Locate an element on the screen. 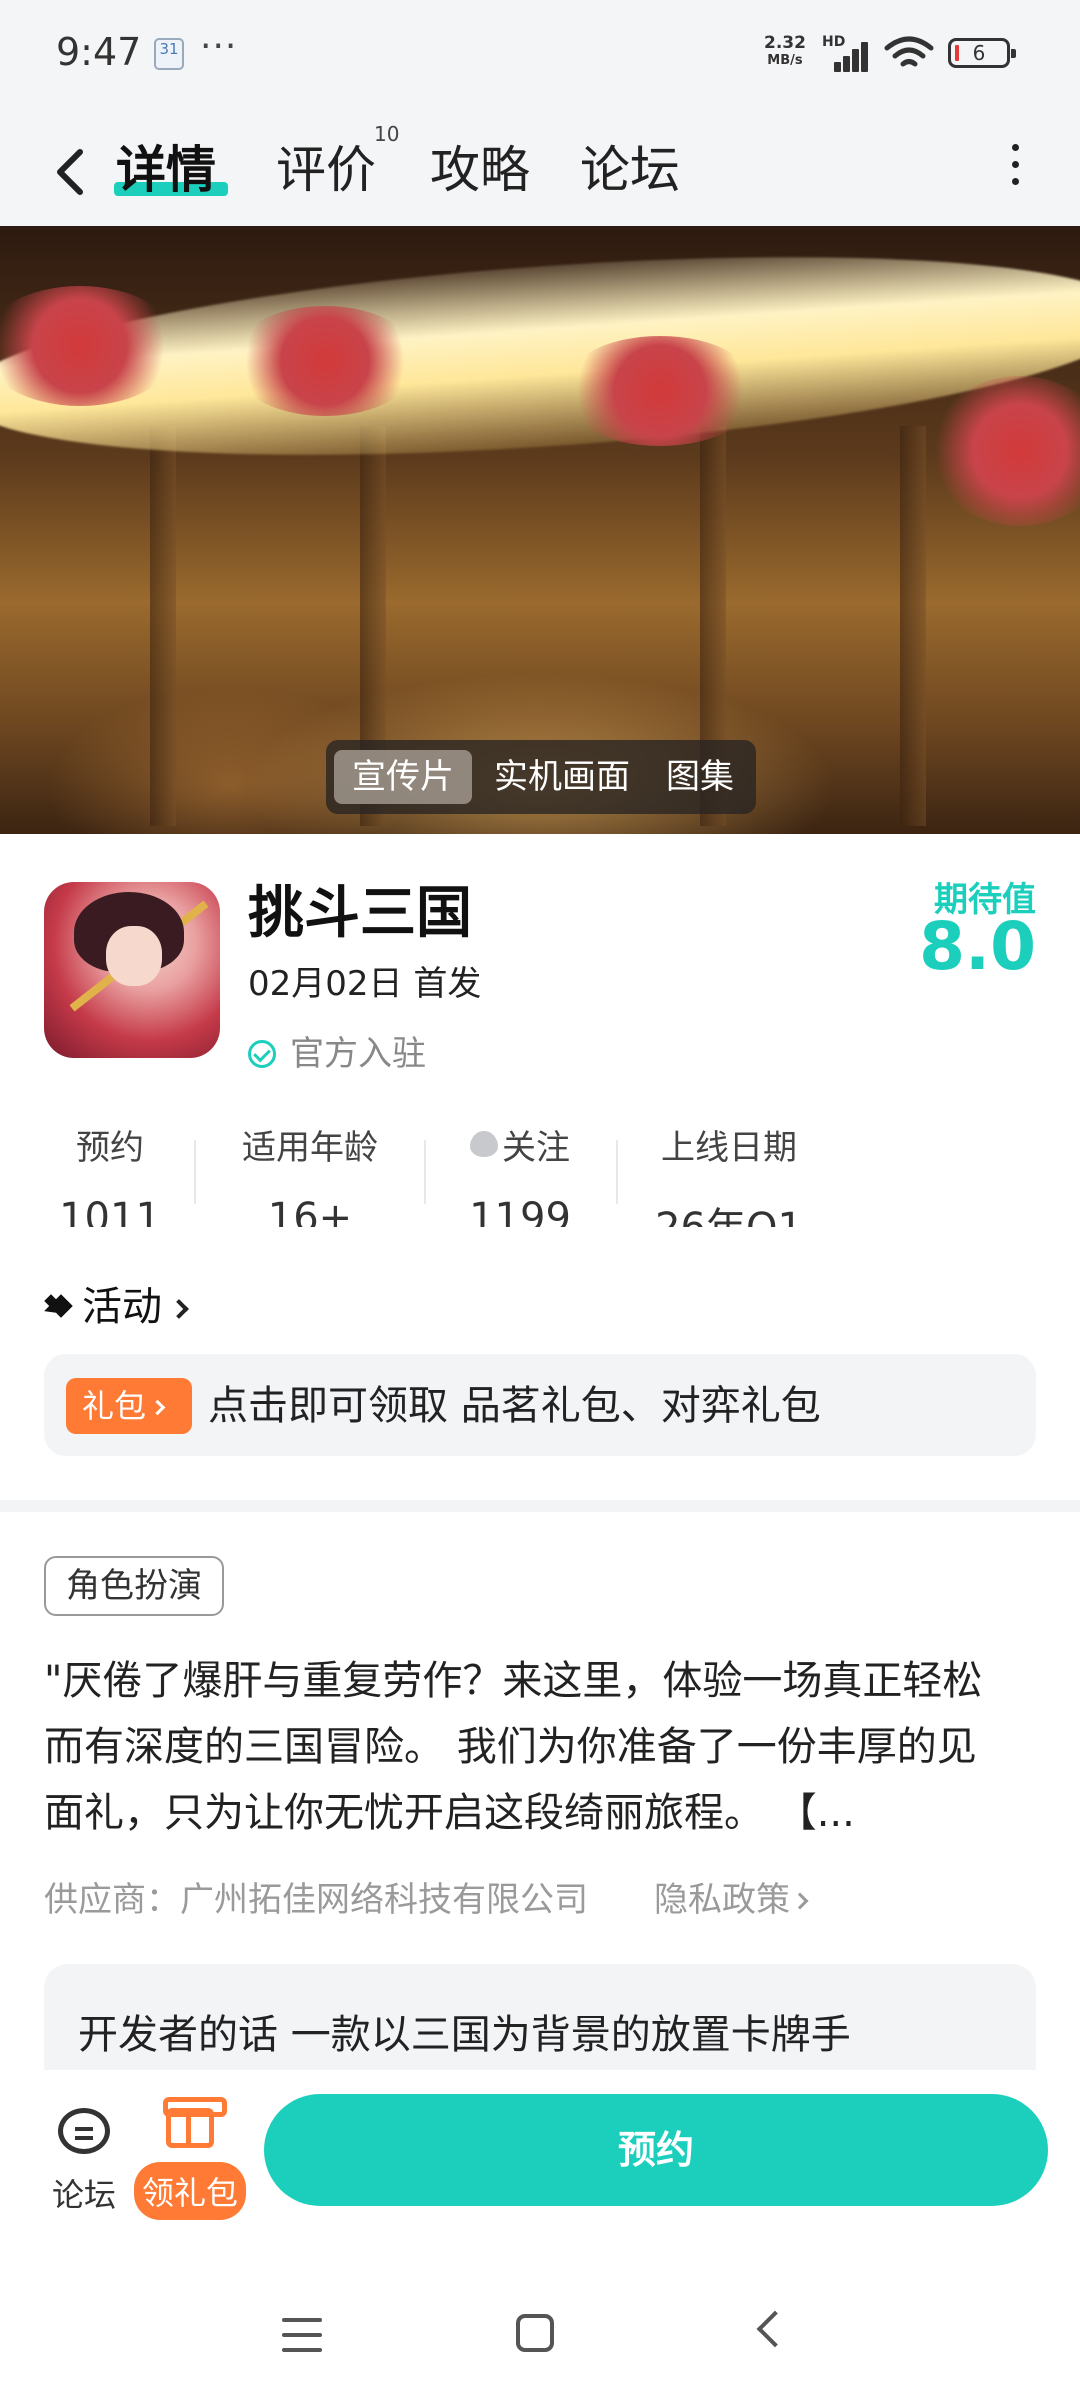  stat-label: 关注 is located at coordinates (536, 1148).